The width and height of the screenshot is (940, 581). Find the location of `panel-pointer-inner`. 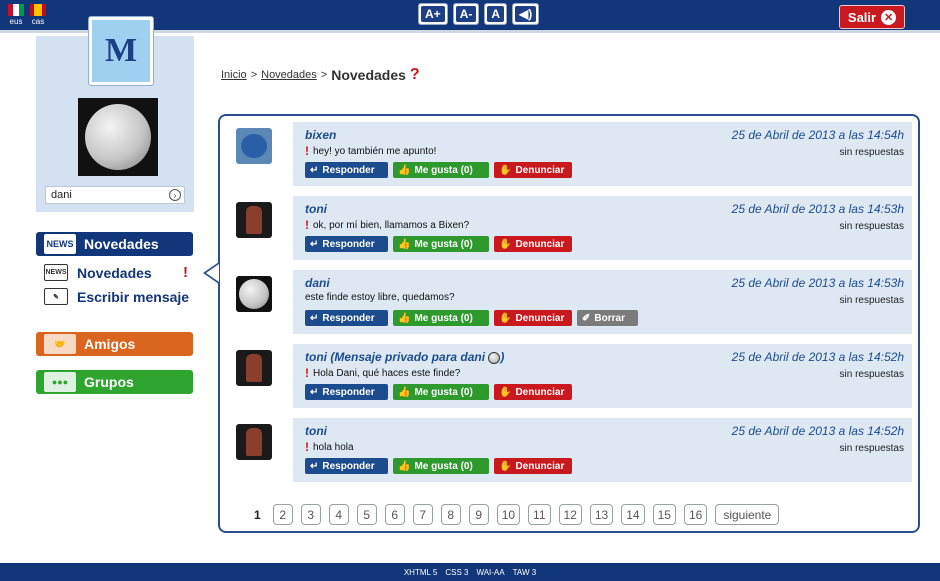

panel-pointer-inner is located at coordinates (212, 273).